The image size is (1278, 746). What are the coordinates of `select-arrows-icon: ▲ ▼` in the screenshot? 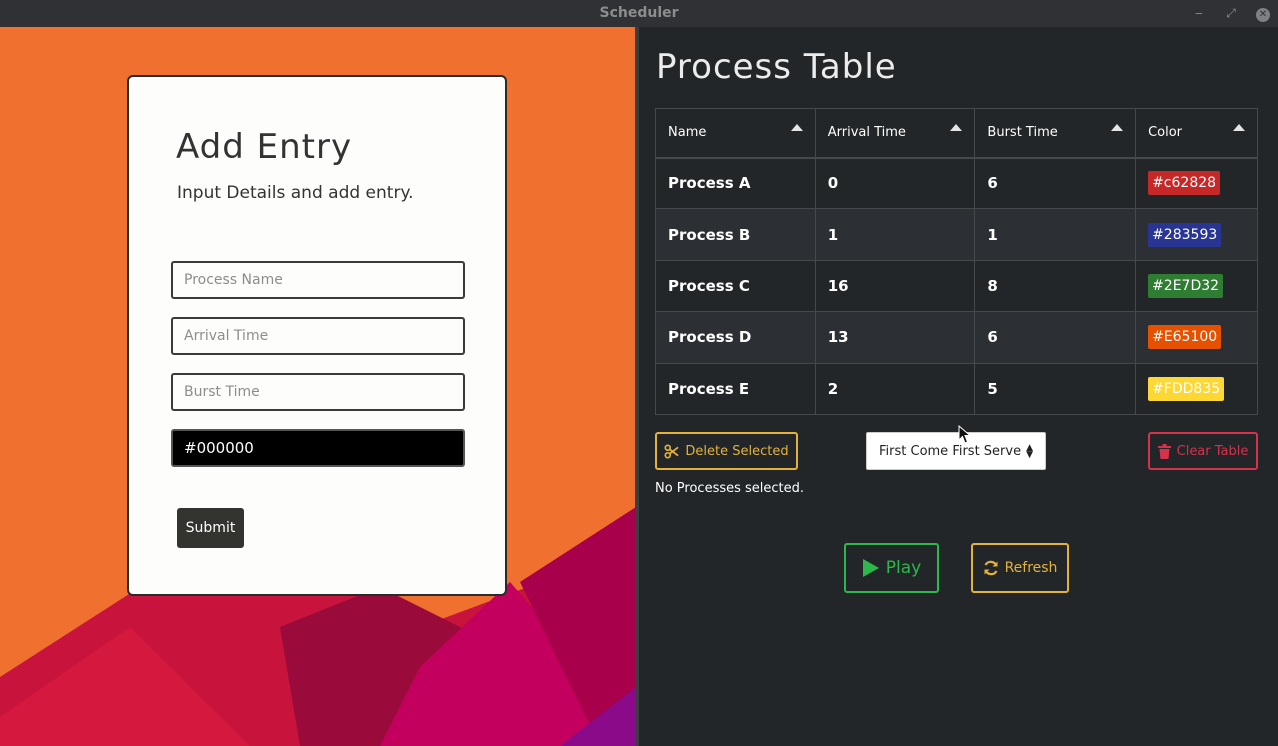 It's located at (1029, 451).